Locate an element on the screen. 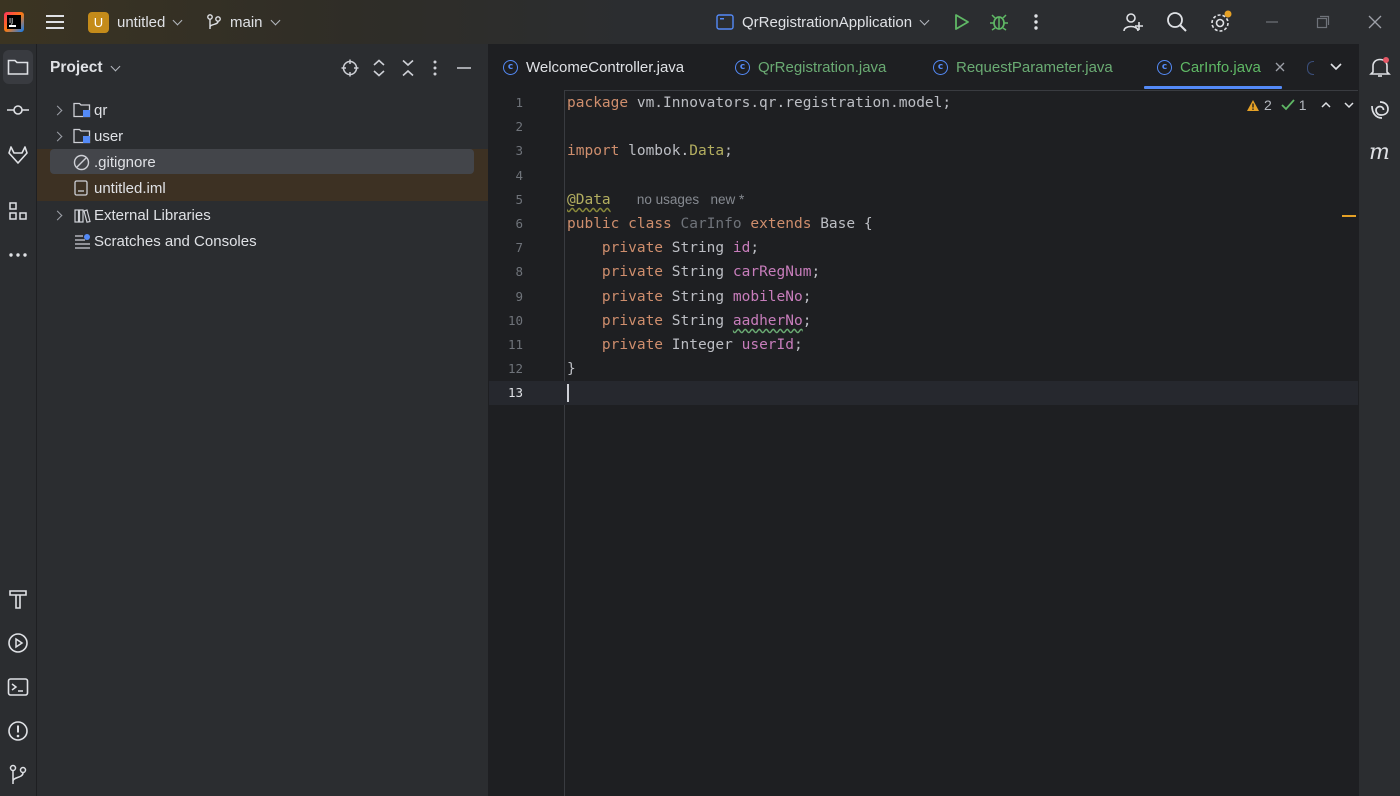 The height and width of the screenshot is (796, 1400). line-number: 1 is located at coordinates (519, 102).